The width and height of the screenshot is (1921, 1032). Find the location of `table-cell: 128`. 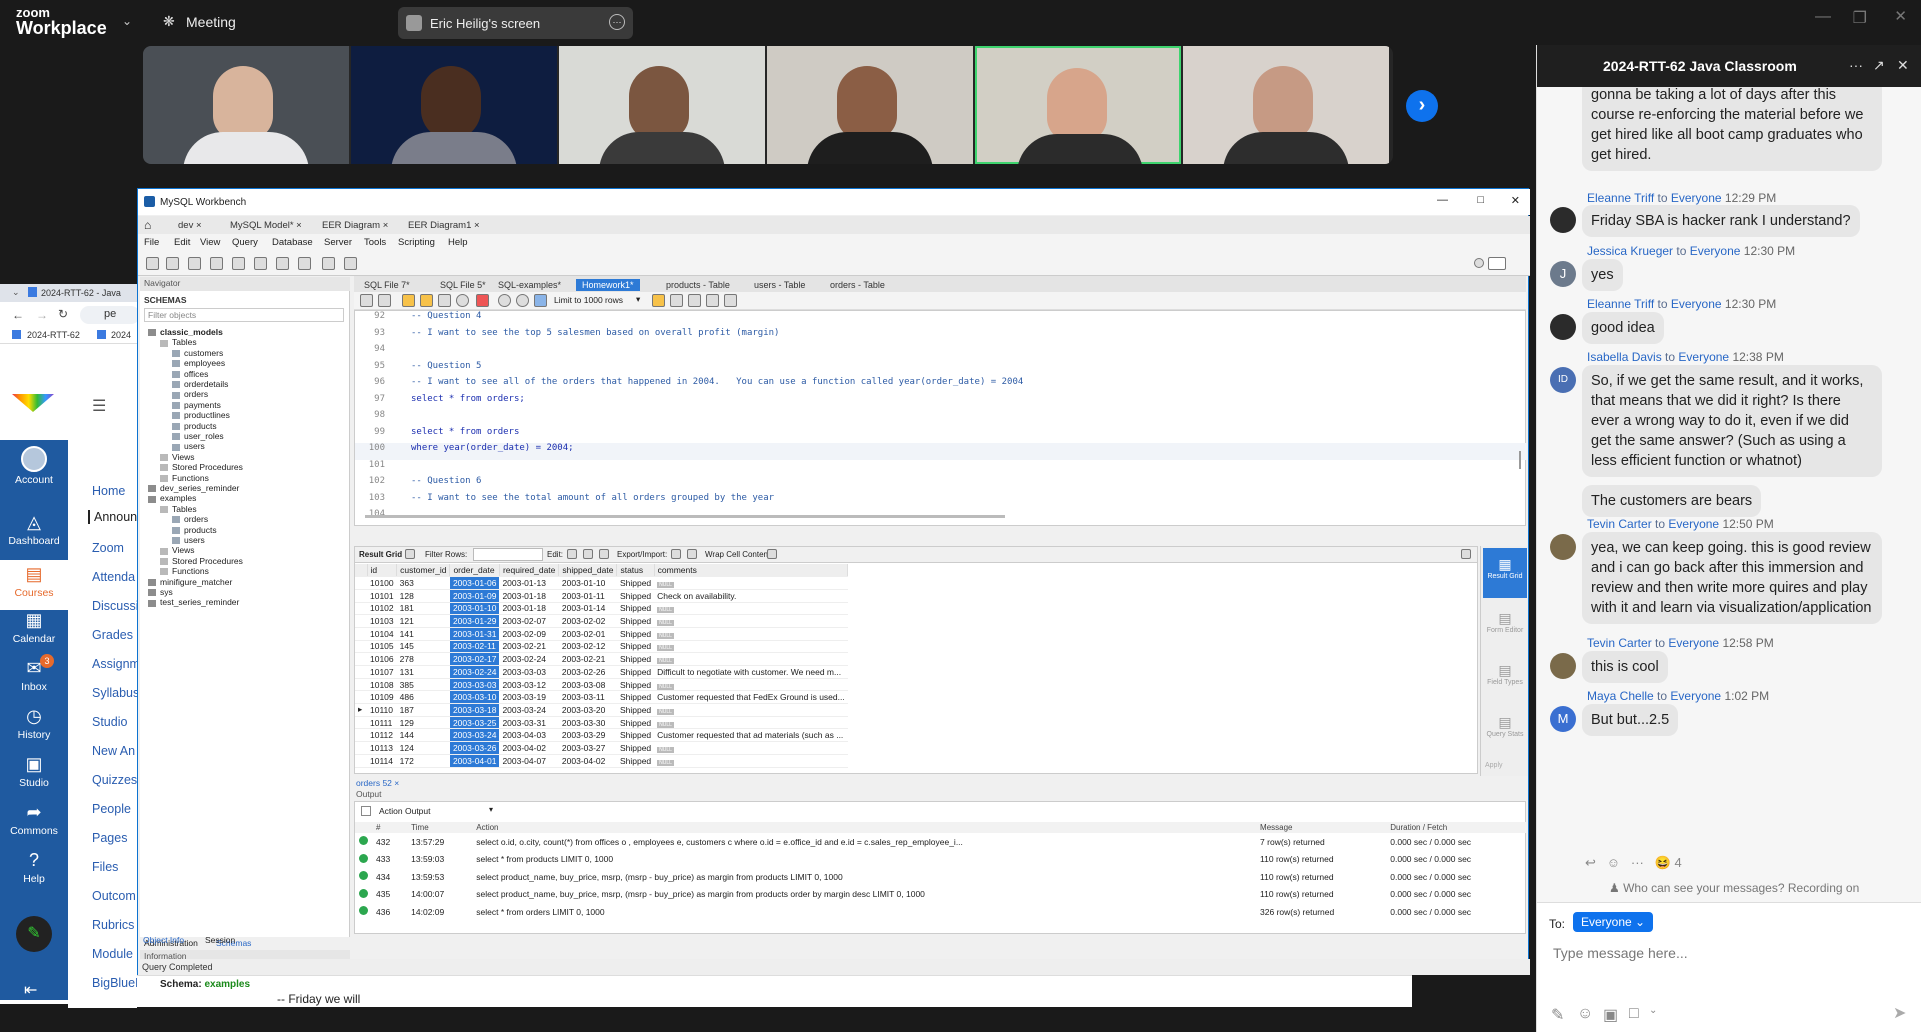

table-cell: 128 is located at coordinates (423, 596).